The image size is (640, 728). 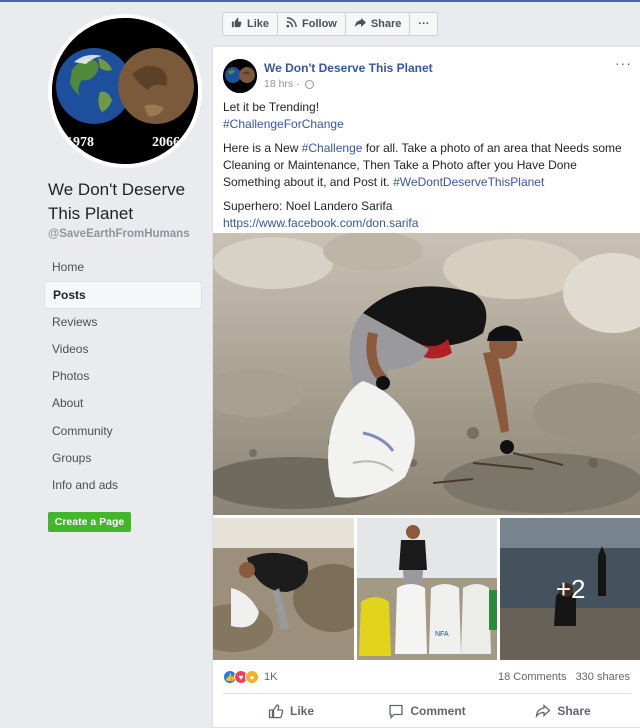 I want to click on post-comment-button: Comment, so click(x=427, y=711).